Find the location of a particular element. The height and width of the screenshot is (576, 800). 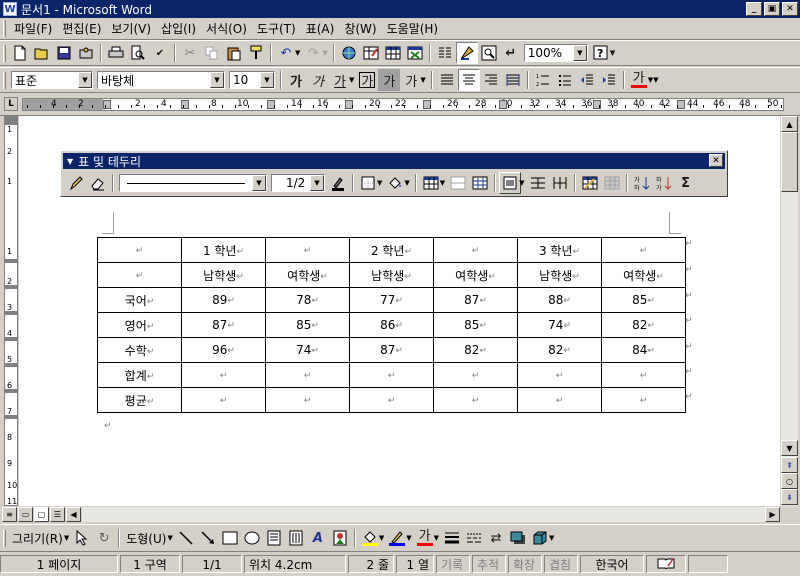

scroll-thumb is located at coordinates (789, 162).